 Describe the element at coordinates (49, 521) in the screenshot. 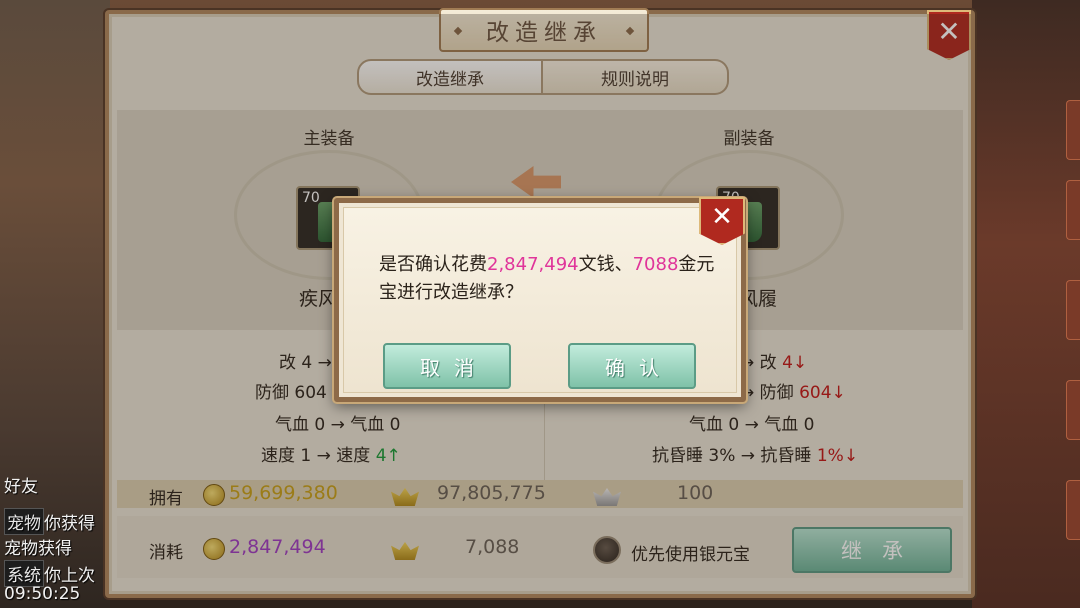

I see `chat-line: 宠物 你获得` at that location.